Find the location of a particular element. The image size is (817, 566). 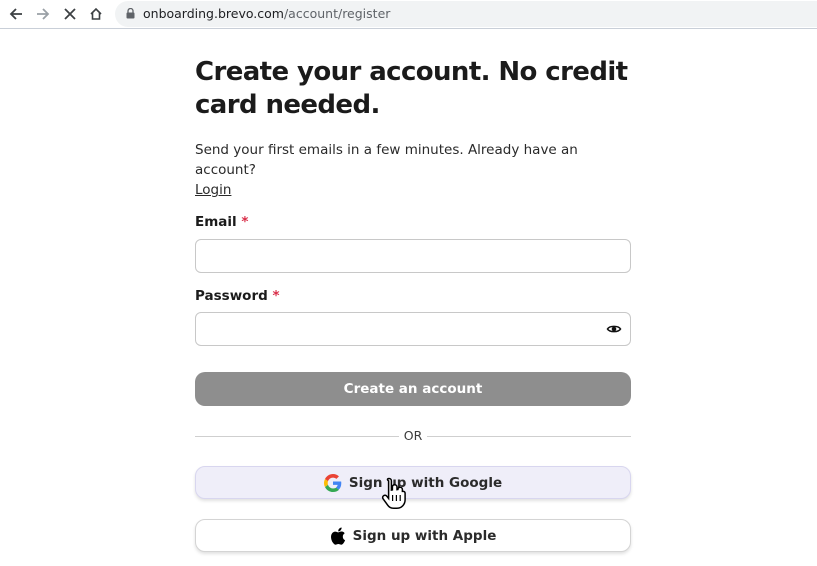

lock-icon is located at coordinates (130, 13).